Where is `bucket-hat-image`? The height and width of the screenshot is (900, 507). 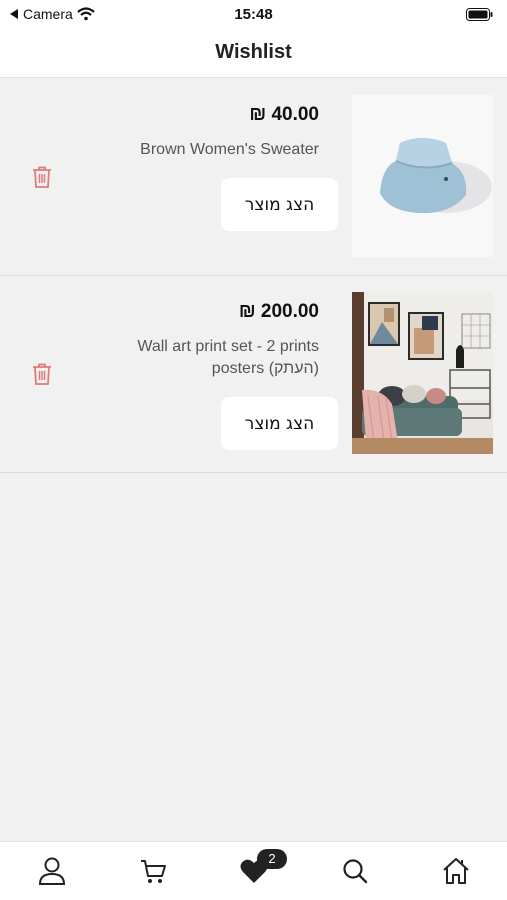 bucket-hat-image is located at coordinates (422, 176).